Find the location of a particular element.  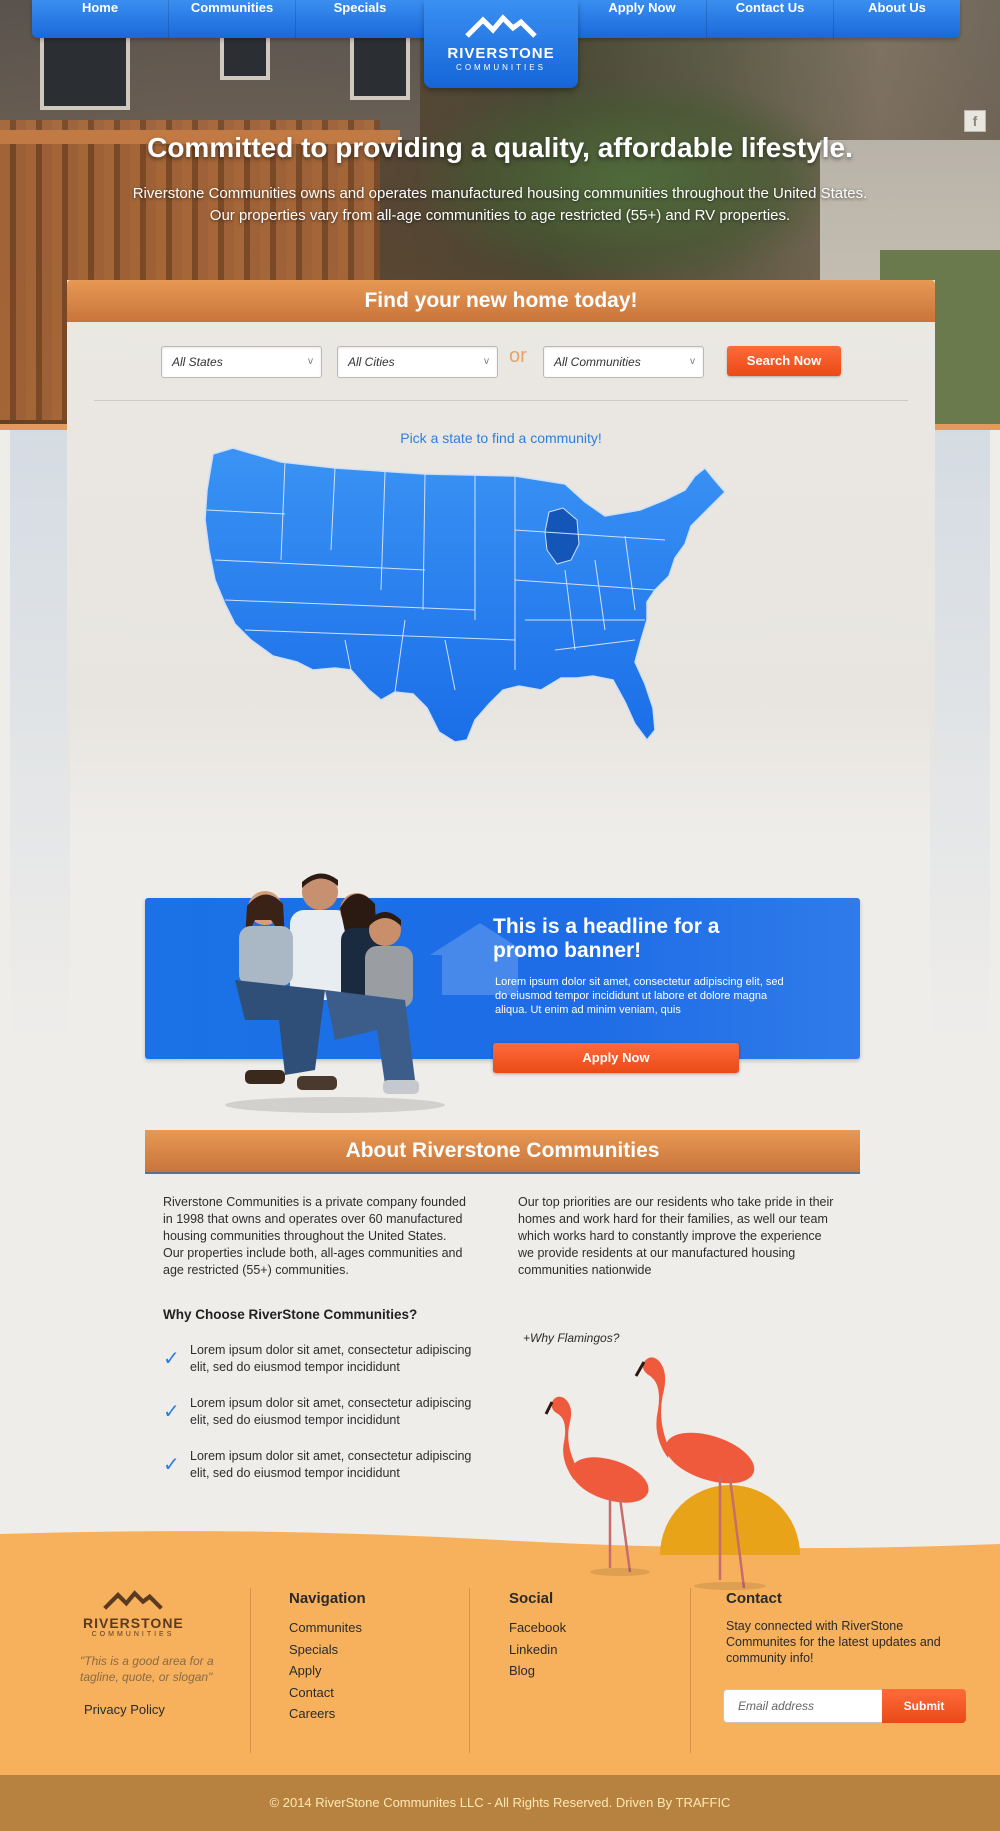

communities-select: All Communities v is located at coordinates (623, 362).